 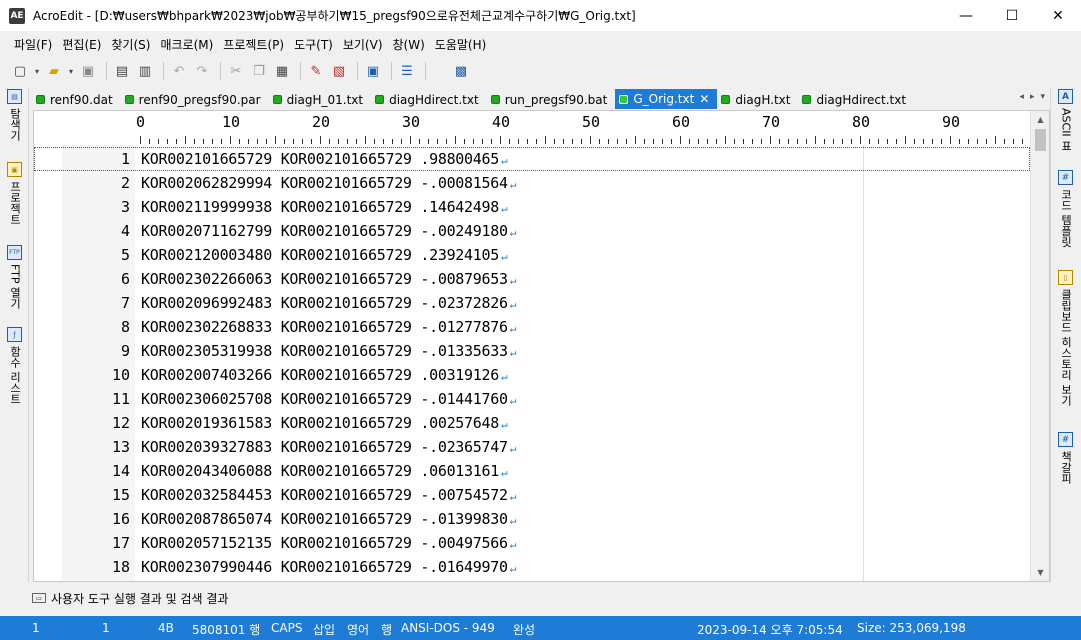 What do you see at coordinates (286, 628) in the screenshot?
I see `status-caps: CAPS` at bounding box center [286, 628].